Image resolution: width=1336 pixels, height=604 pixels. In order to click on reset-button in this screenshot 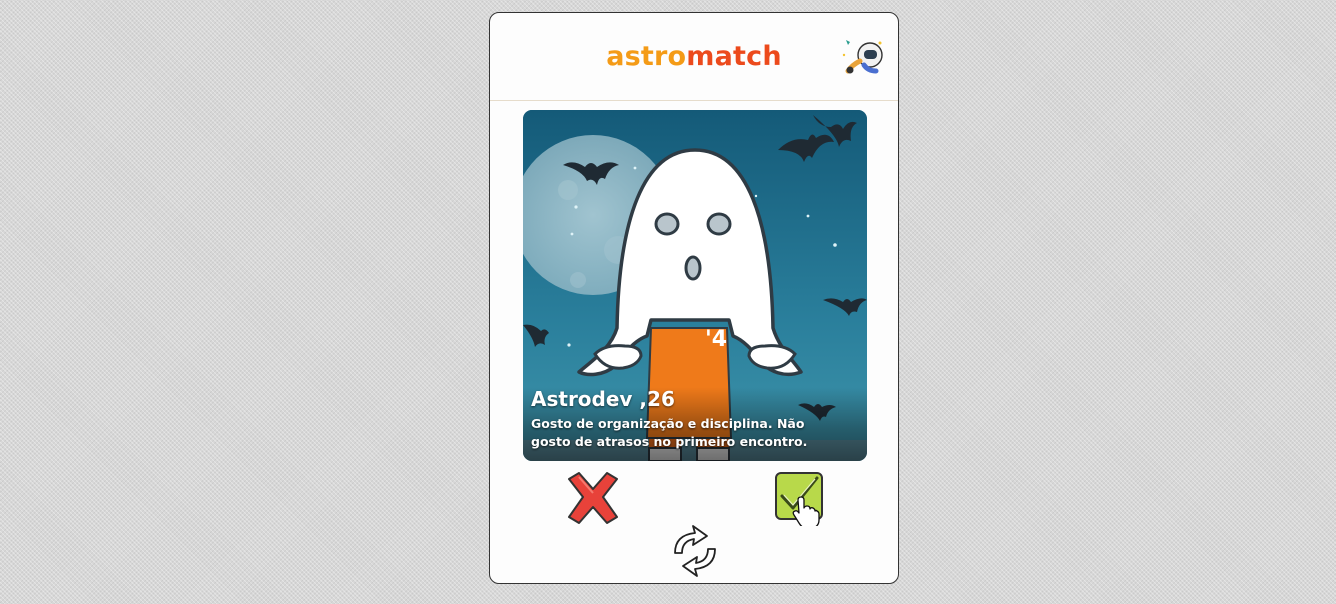, I will do `click(695, 551)`.